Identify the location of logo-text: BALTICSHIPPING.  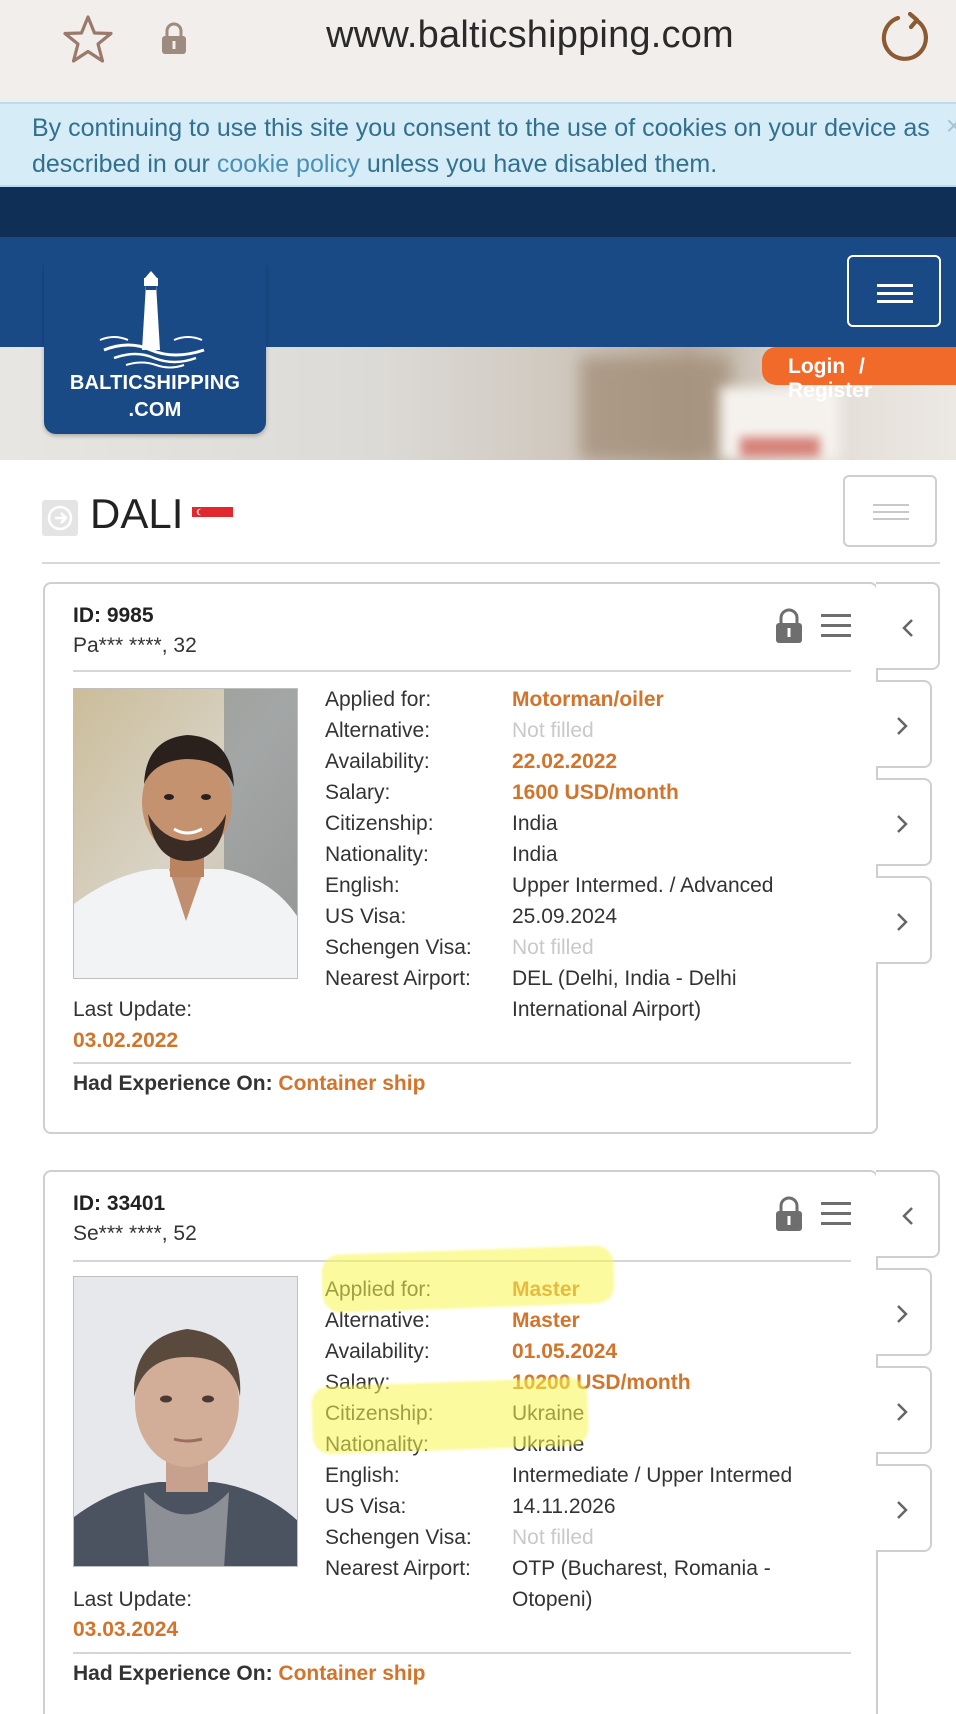
(155, 383).